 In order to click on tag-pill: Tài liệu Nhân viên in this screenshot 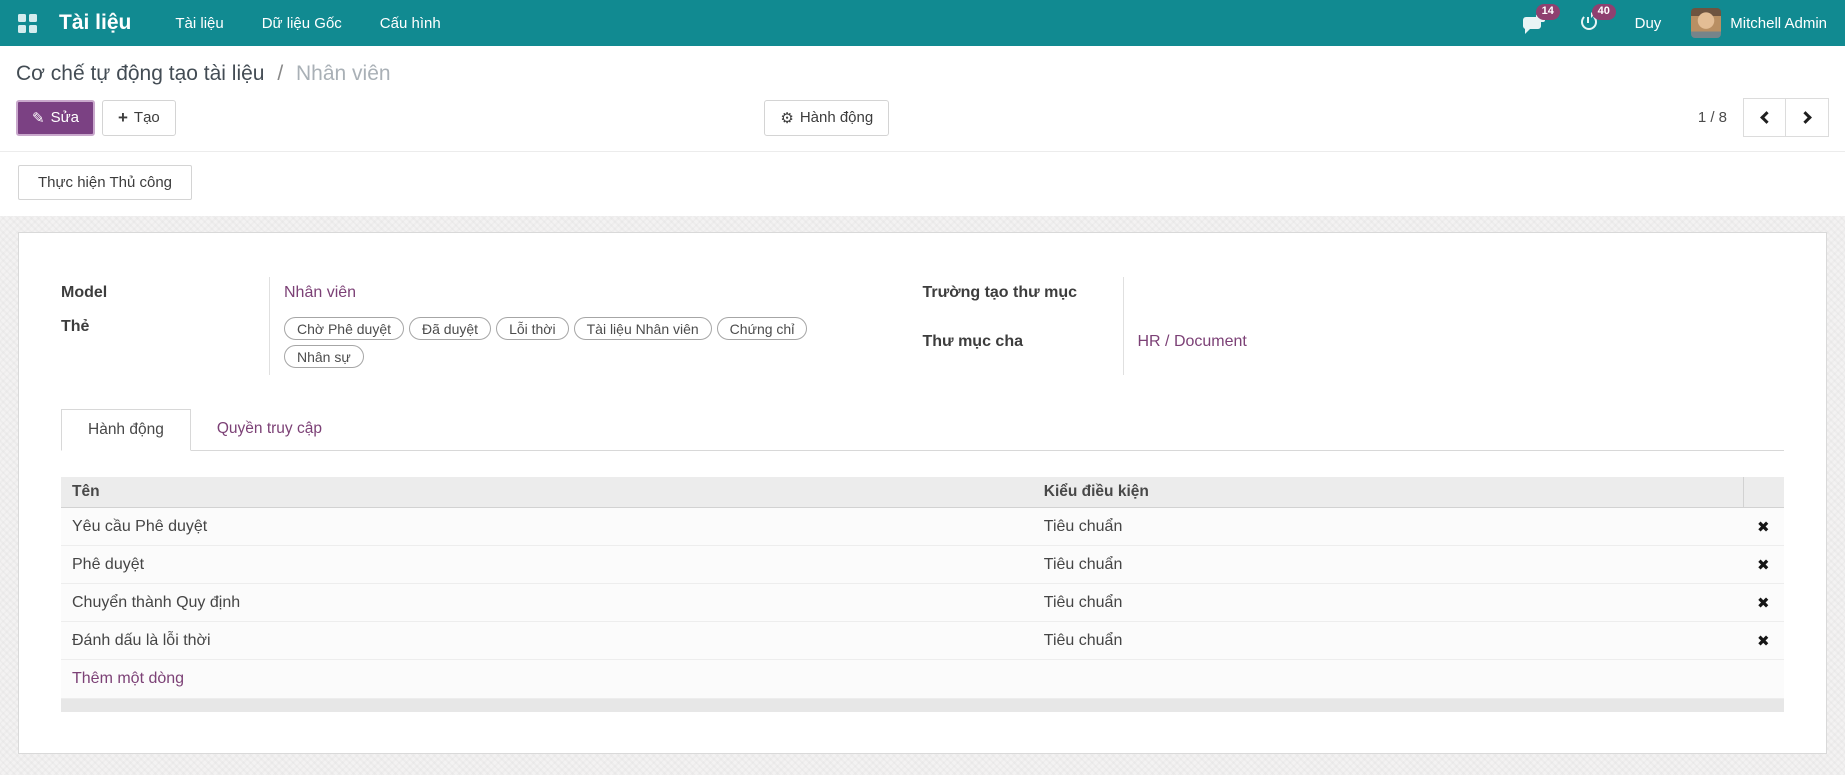, I will do `click(642, 328)`.